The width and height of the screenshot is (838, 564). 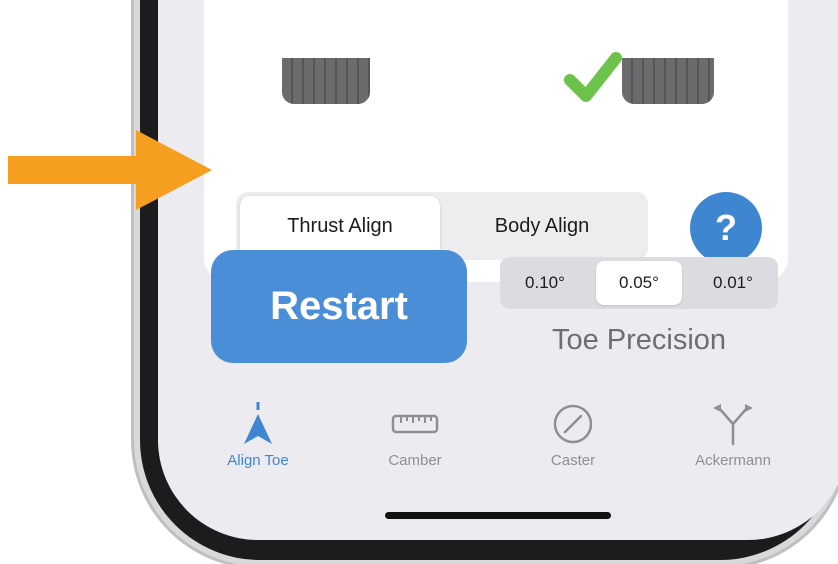 I want to click on orange-arrow-icon, so click(x=110, y=170).